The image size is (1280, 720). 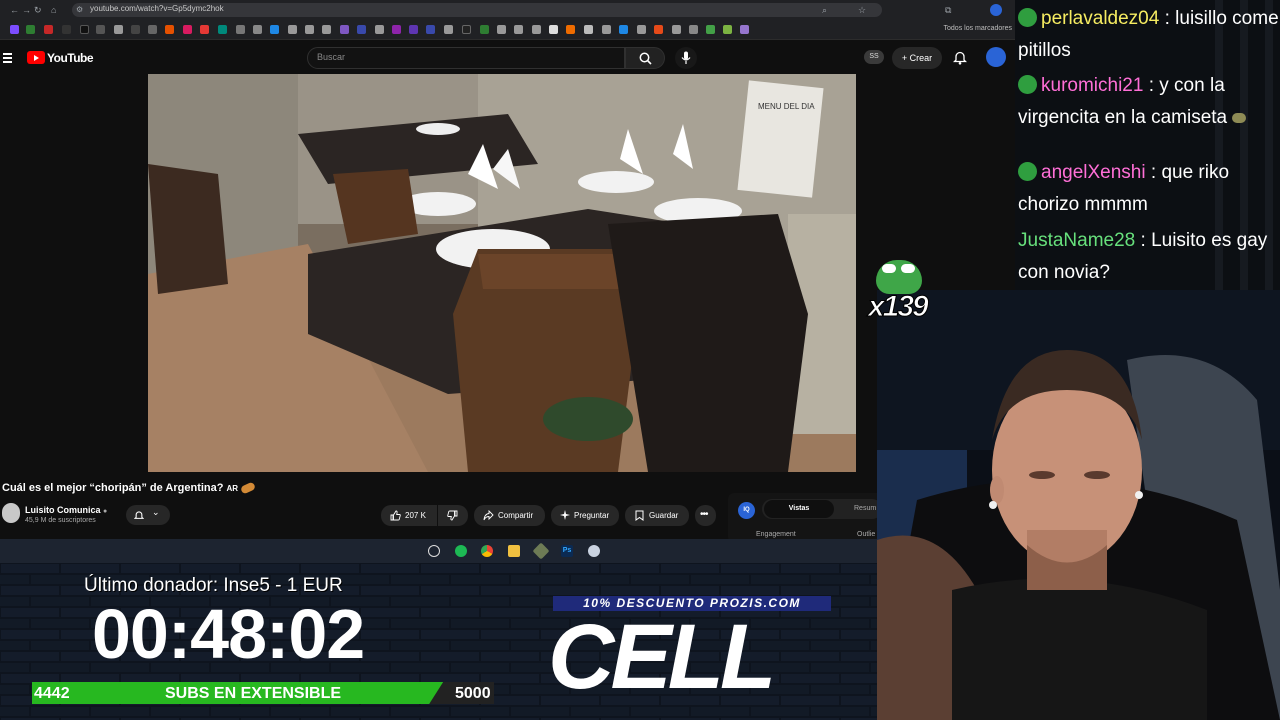 What do you see at coordinates (592, 515) in the screenshot?
I see `ask-label: Preguntar` at bounding box center [592, 515].